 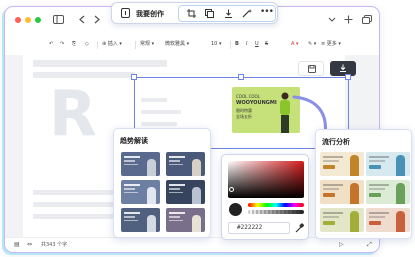 What do you see at coordinates (87, 44) in the screenshot?
I see `clear-format-icon: ◇` at bounding box center [87, 44].